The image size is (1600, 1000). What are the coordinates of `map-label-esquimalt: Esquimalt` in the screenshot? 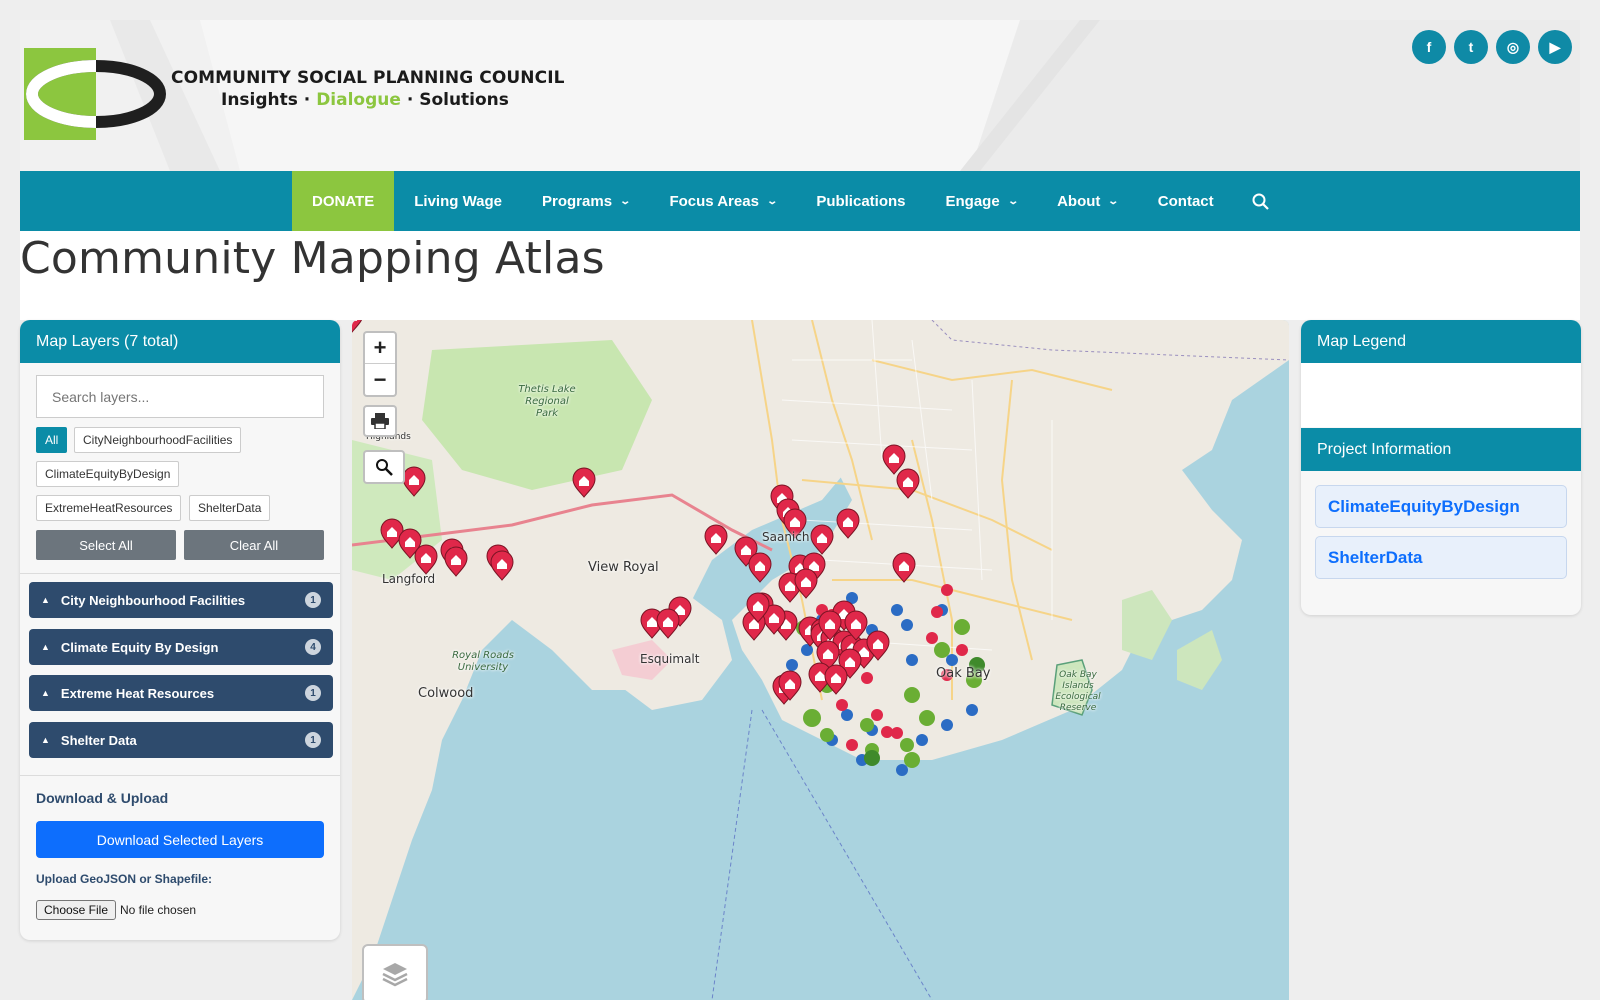 It's located at (670, 659).